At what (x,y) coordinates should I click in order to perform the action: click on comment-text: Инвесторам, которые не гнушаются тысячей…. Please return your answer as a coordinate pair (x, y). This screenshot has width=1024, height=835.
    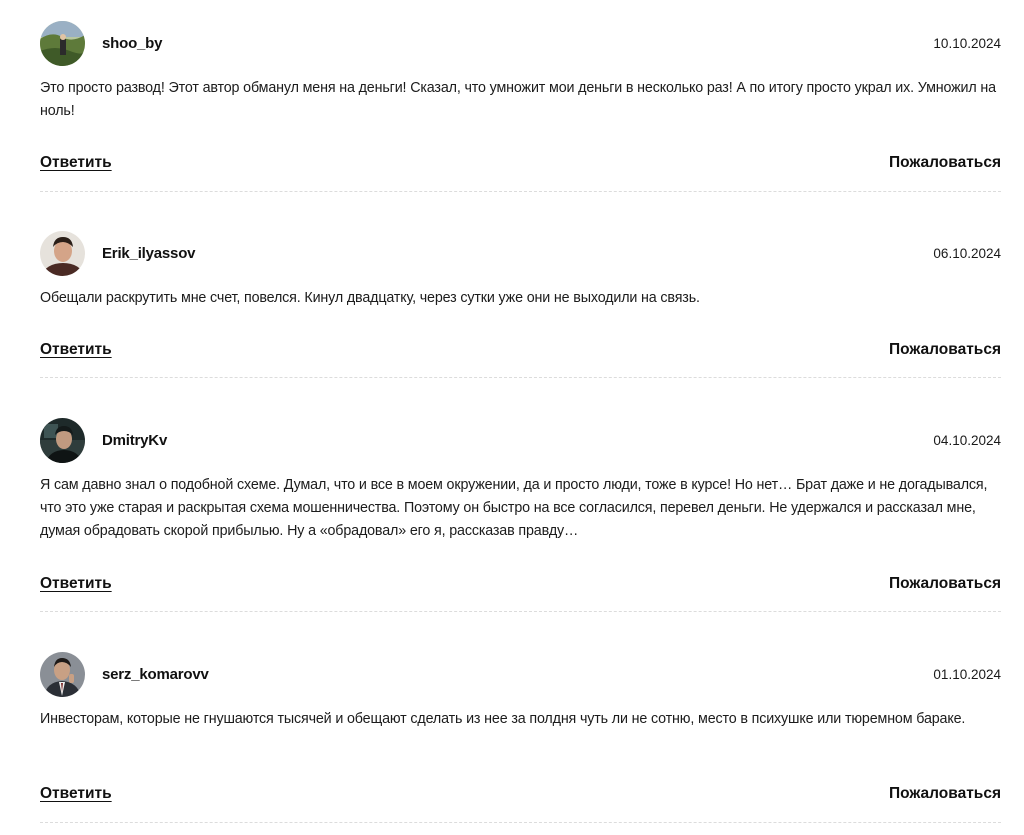
    Looking at the image, I should click on (503, 719).